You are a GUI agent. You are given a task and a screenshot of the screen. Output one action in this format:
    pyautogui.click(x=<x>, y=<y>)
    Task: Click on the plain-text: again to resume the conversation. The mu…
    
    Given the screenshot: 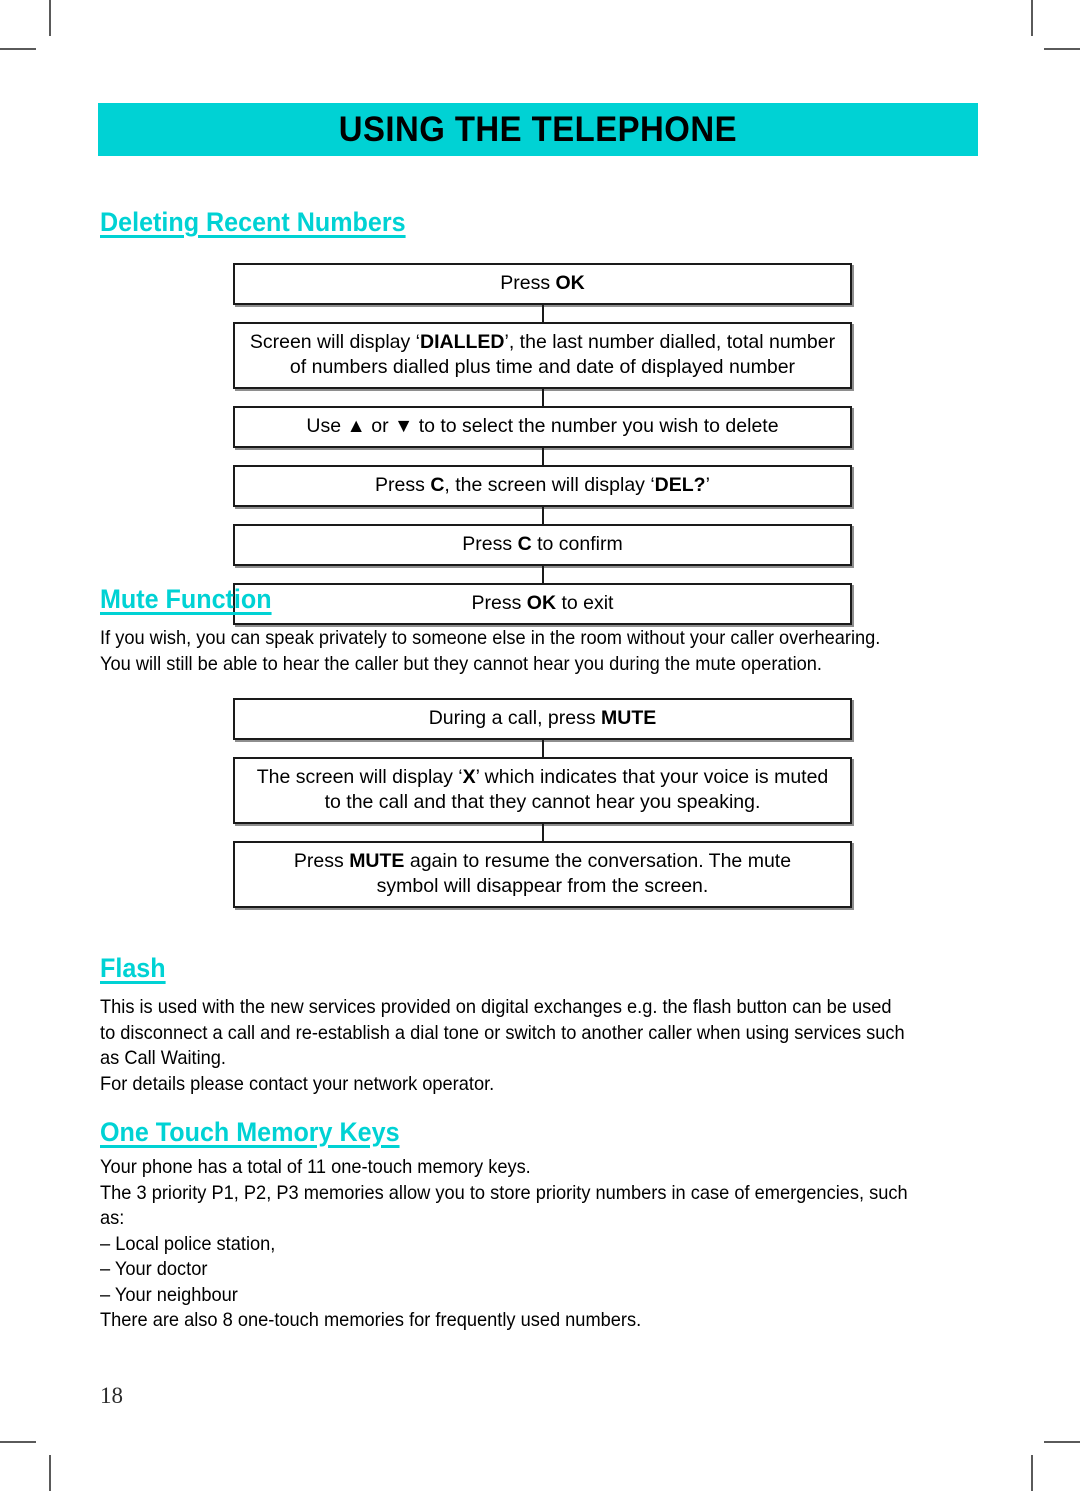 What is the action you would take?
    pyautogui.click(x=598, y=861)
    